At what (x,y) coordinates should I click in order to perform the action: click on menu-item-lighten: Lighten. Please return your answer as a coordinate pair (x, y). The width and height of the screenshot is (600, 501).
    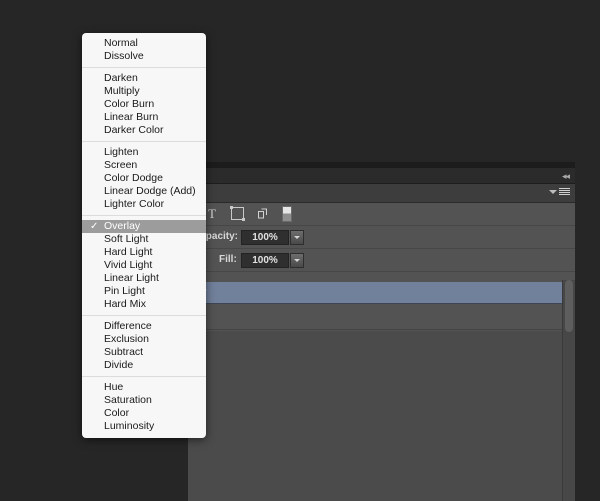
    Looking at the image, I should click on (144, 152).